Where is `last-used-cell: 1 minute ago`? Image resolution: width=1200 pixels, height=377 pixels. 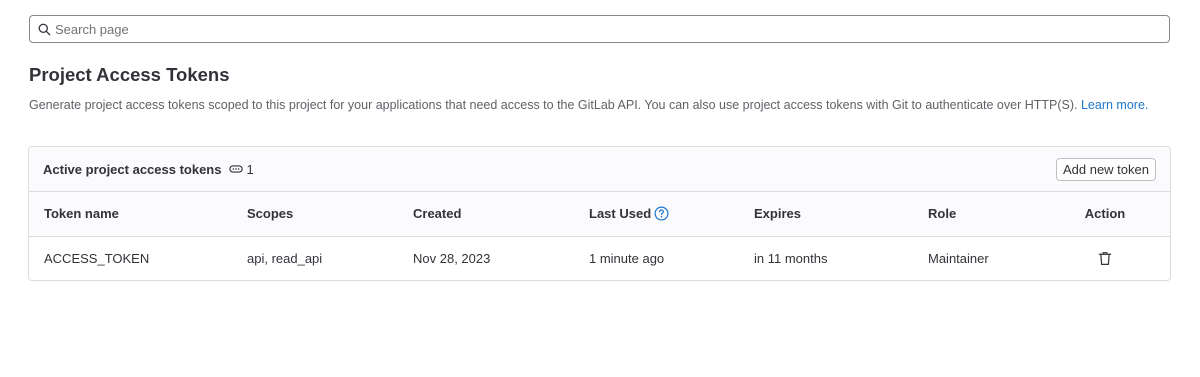
last-used-cell: 1 minute ago is located at coordinates (627, 258).